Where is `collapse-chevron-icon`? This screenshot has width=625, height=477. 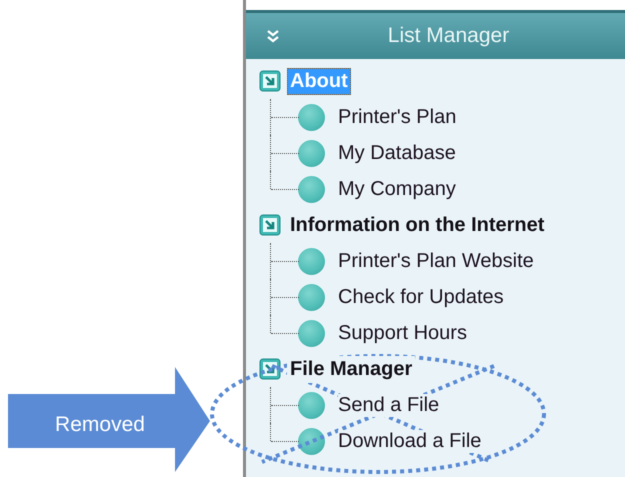
collapse-chevron-icon is located at coordinates (273, 36).